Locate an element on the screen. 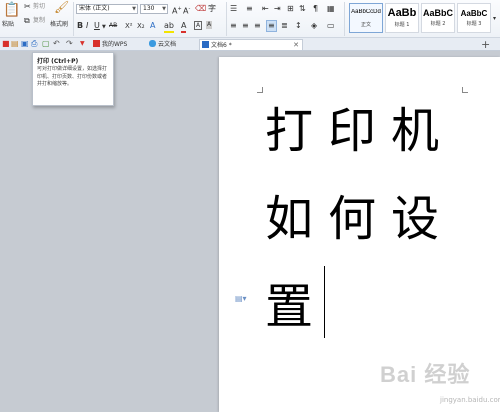  format-painter-label: 格式刷 is located at coordinates (59, 25).